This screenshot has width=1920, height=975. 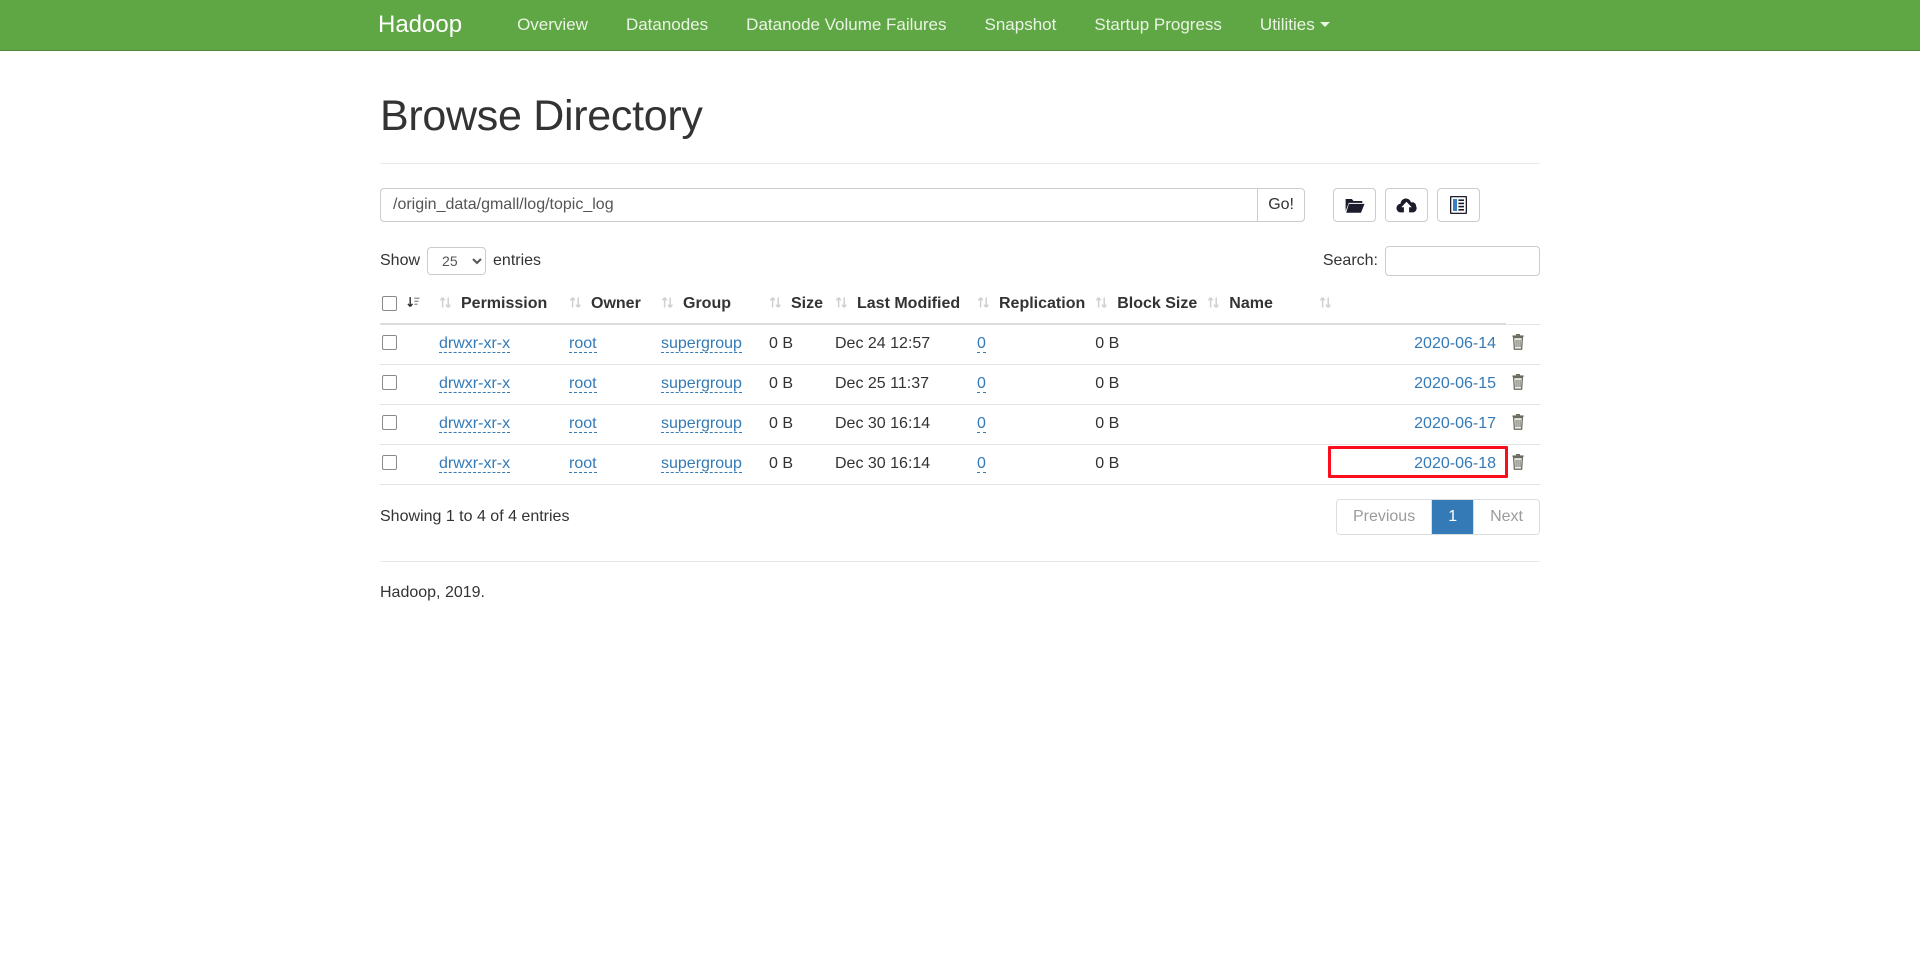 What do you see at coordinates (1462, 261) in the screenshot?
I see `search-input` at bounding box center [1462, 261].